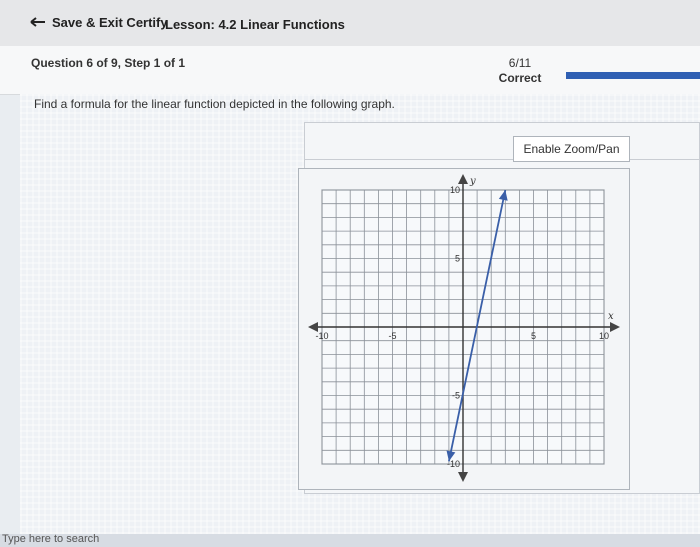  I want to click on x-tick-label: -5, so click(392, 336).